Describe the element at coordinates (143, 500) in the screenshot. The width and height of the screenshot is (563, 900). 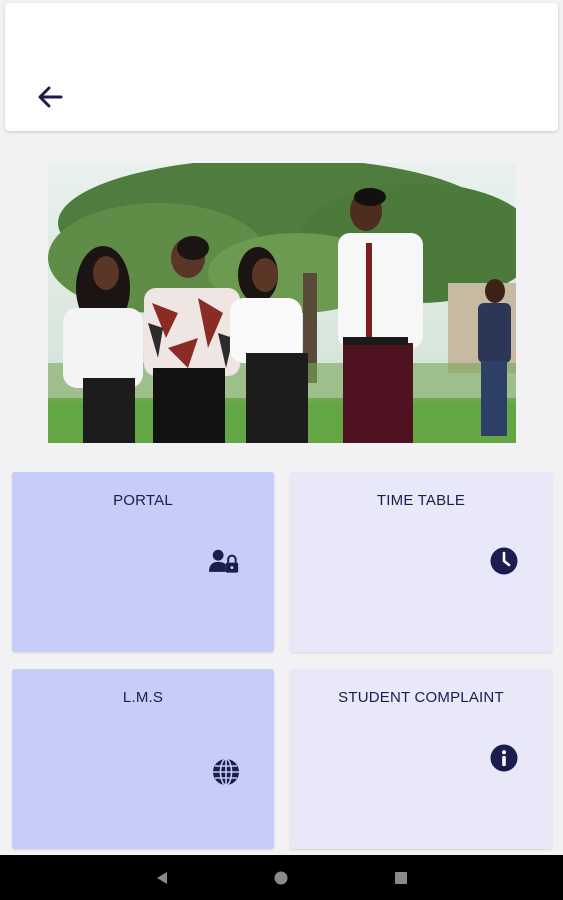
I see `portal-label: PORTAL` at that location.